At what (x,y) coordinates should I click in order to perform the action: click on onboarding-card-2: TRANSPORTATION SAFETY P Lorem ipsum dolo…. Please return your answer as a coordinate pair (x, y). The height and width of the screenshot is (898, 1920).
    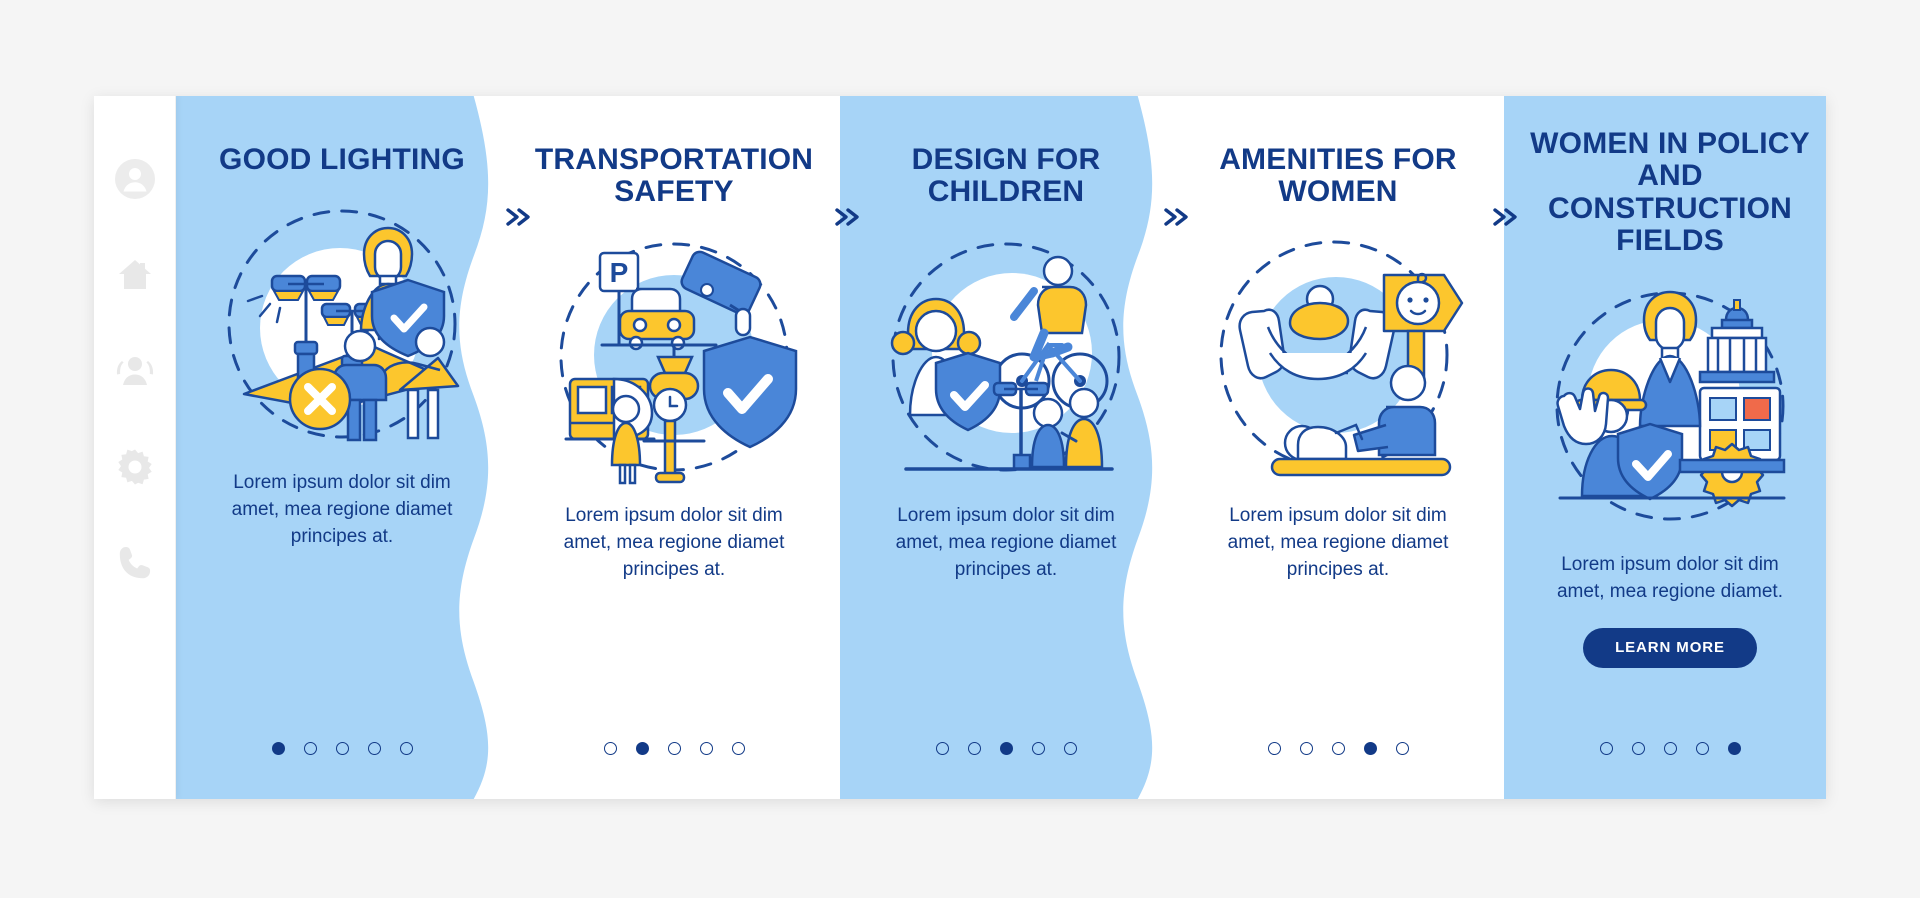
    Looking at the image, I should click on (674, 447).